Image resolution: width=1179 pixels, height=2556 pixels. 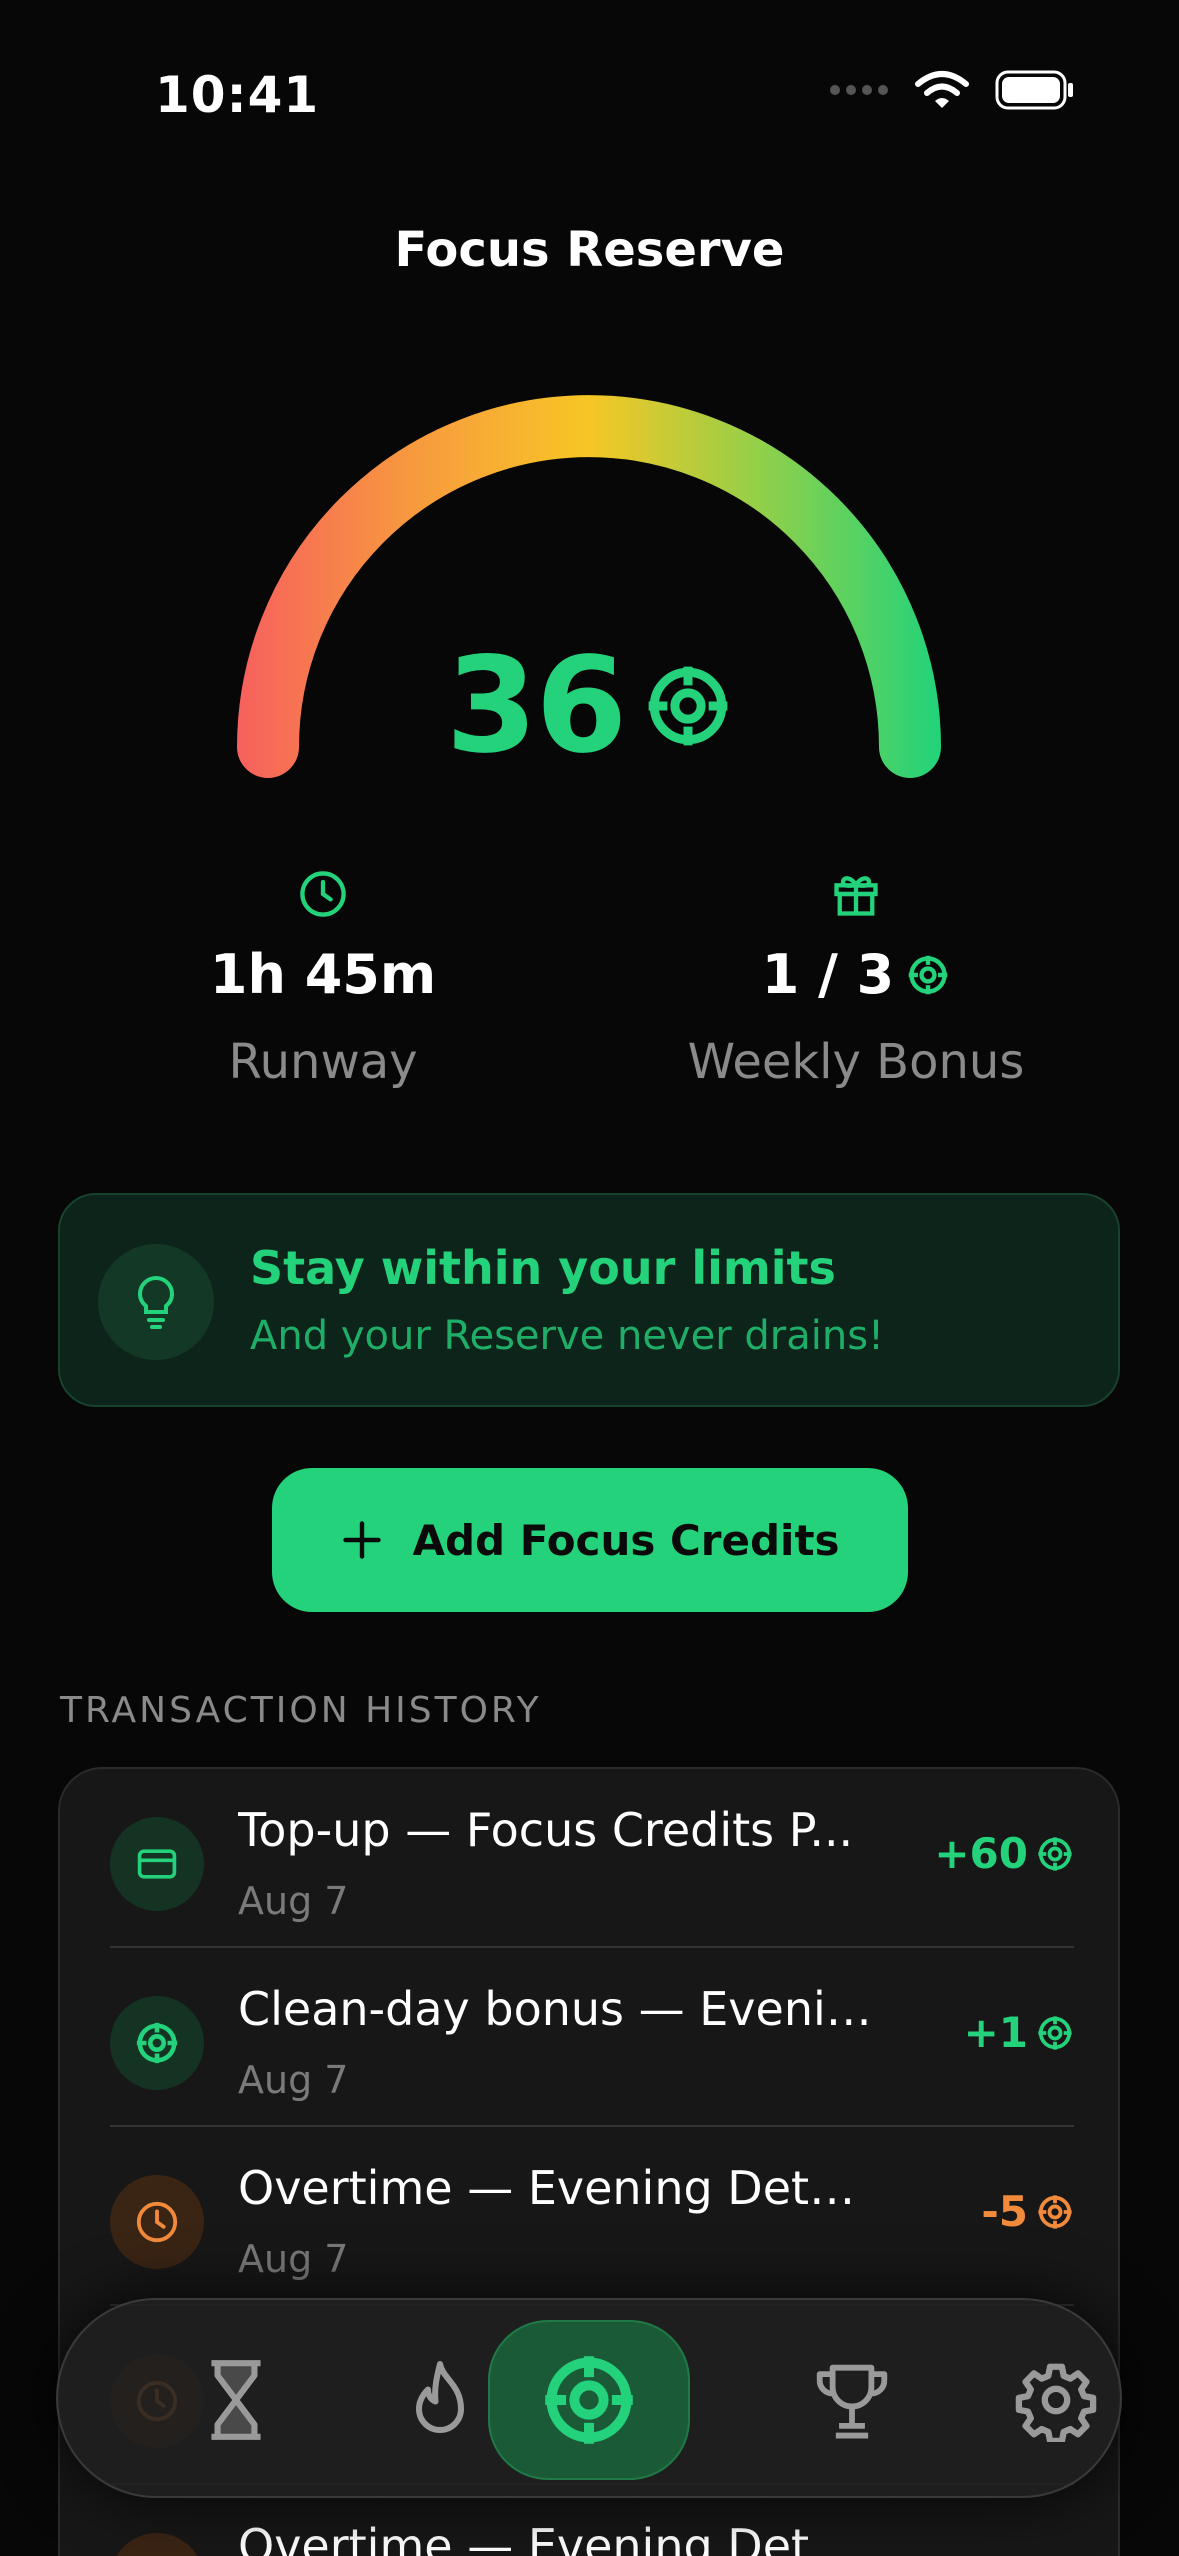 I want to click on reserve-balance: 36, so click(x=536, y=706).